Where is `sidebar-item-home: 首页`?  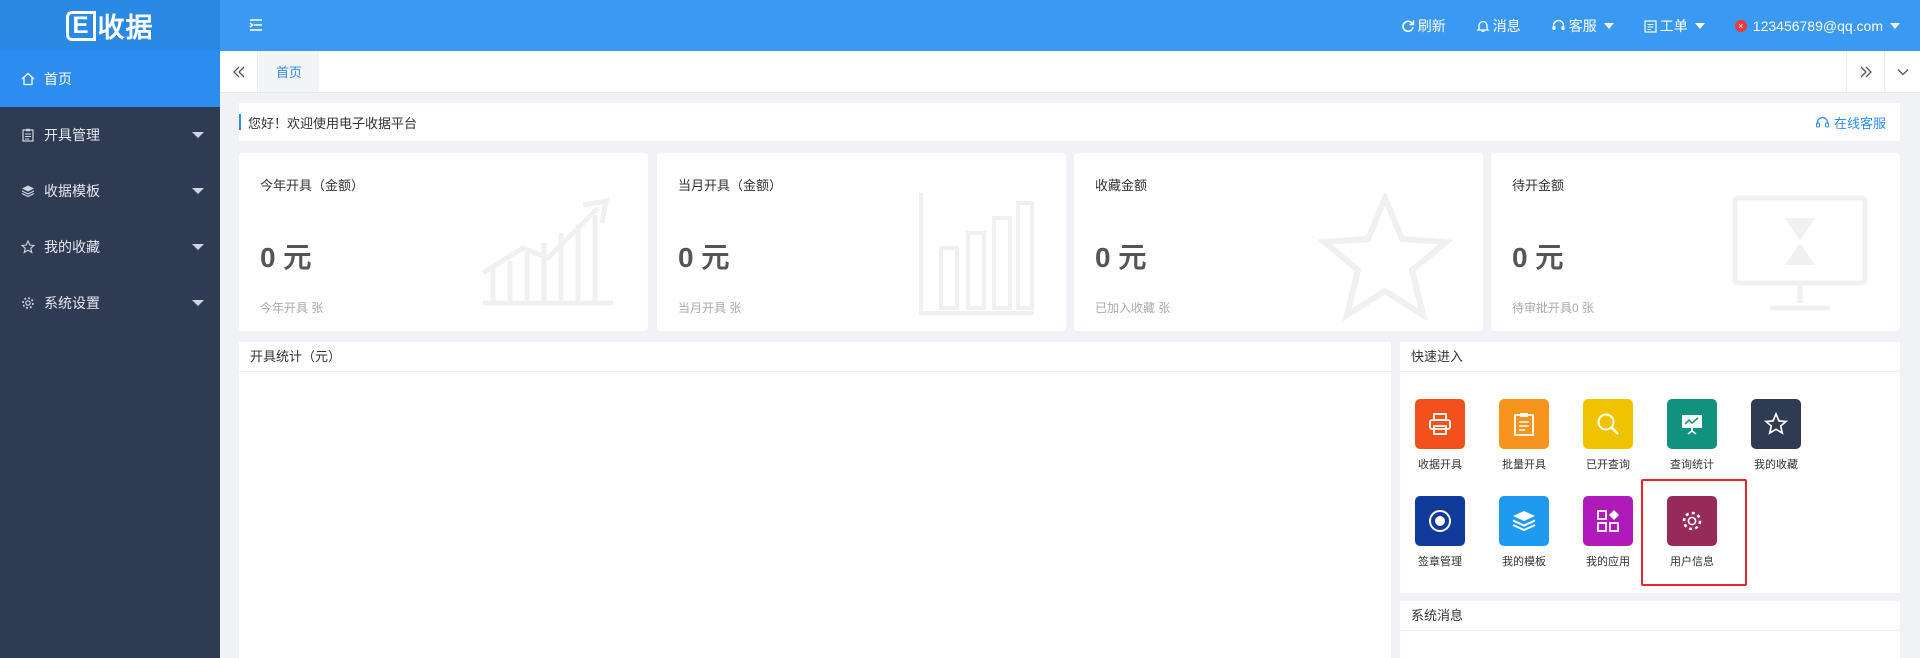
sidebar-item-home: 首页 is located at coordinates (110, 79).